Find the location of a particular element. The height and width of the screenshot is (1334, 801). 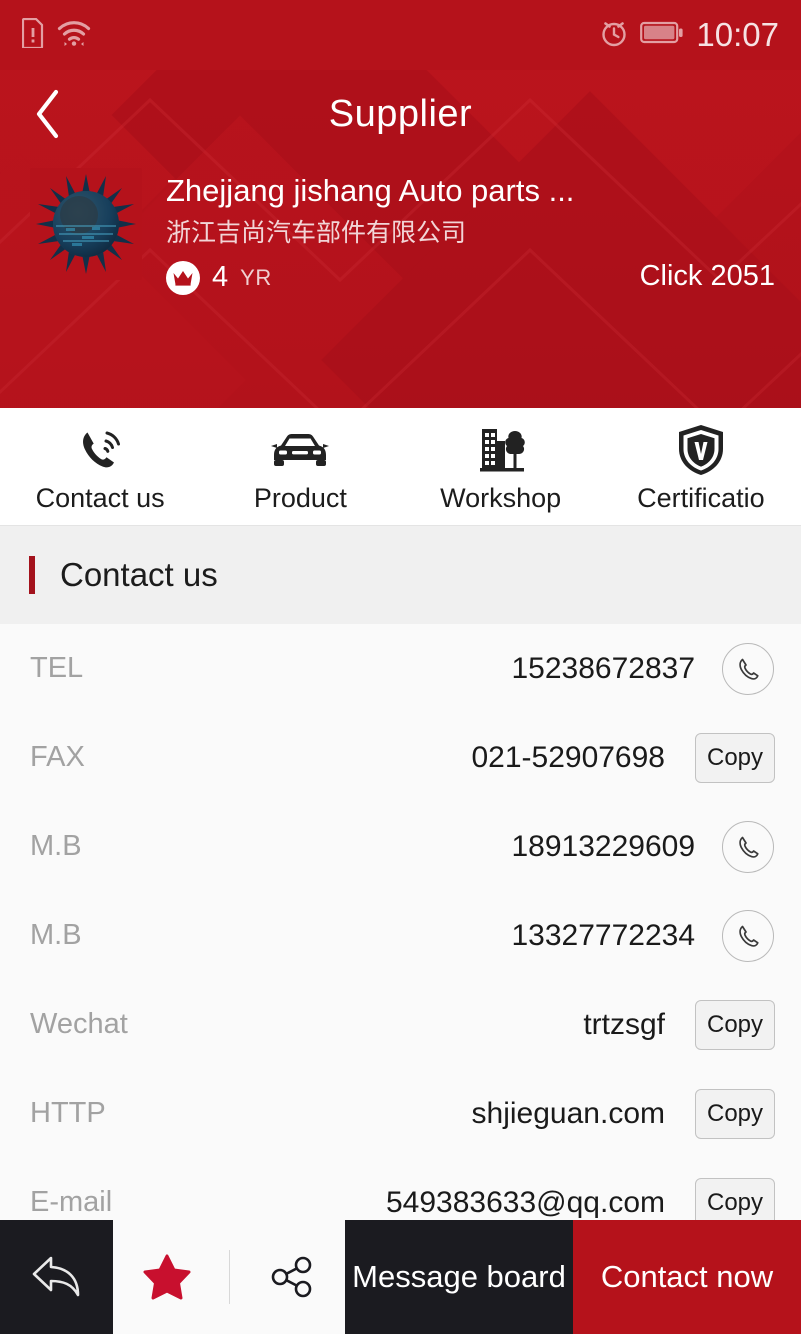

contact-row-mb-1: M.B 18913229609 is located at coordinates (400, 846).